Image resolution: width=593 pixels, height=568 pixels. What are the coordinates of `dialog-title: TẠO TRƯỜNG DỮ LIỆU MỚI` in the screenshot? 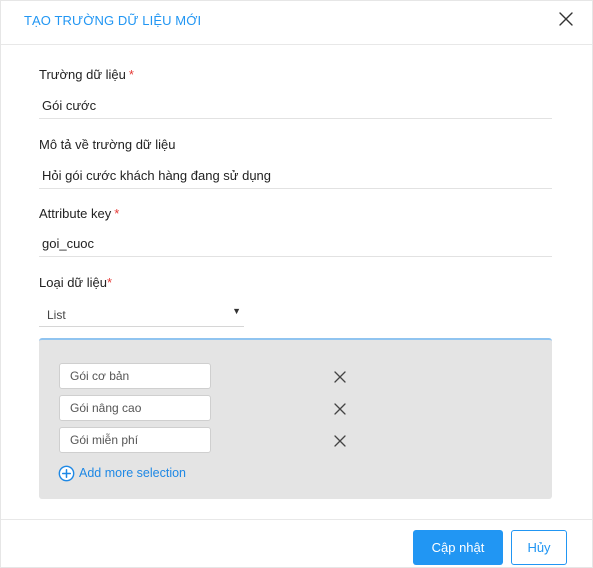 It's located at (113, 20).